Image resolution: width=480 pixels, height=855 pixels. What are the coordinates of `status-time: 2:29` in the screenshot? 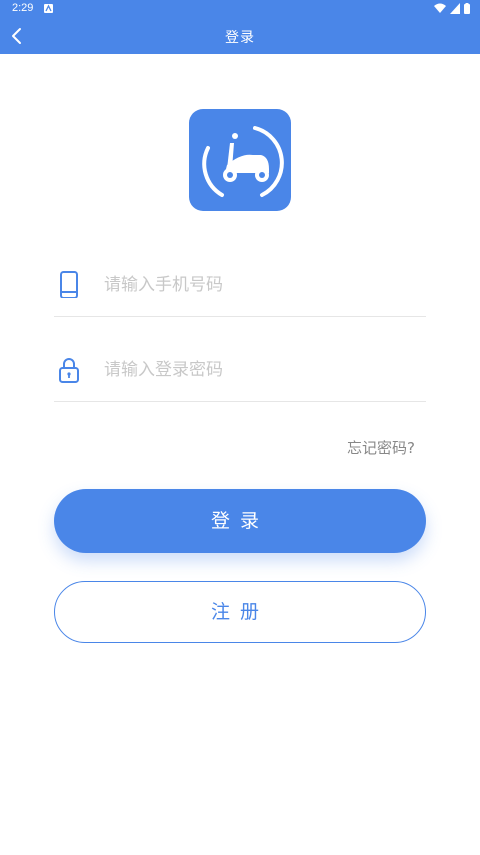 It's located at (23, 8).